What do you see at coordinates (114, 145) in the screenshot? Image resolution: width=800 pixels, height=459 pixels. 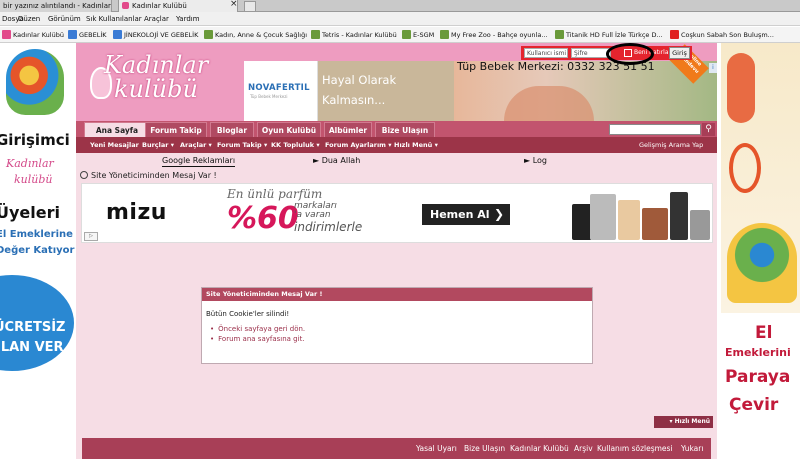 I see `subnav-new-posts: Yeni Mesajlar` at bounding box center [114, 145].